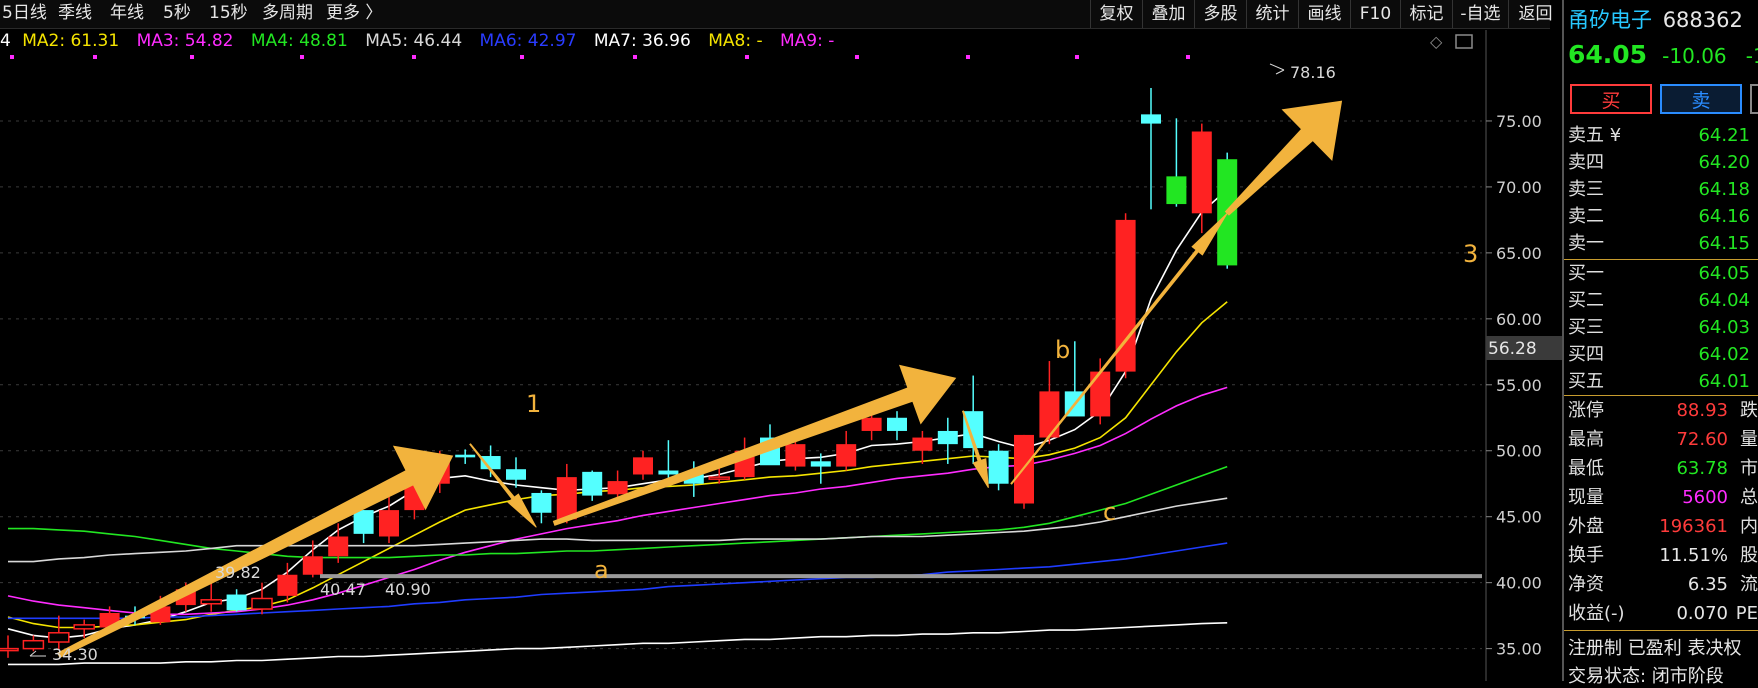  Describe the element at coordinates (1586, 468) in the screenshot. I see `stat-row-3-label: 最低` at that location.